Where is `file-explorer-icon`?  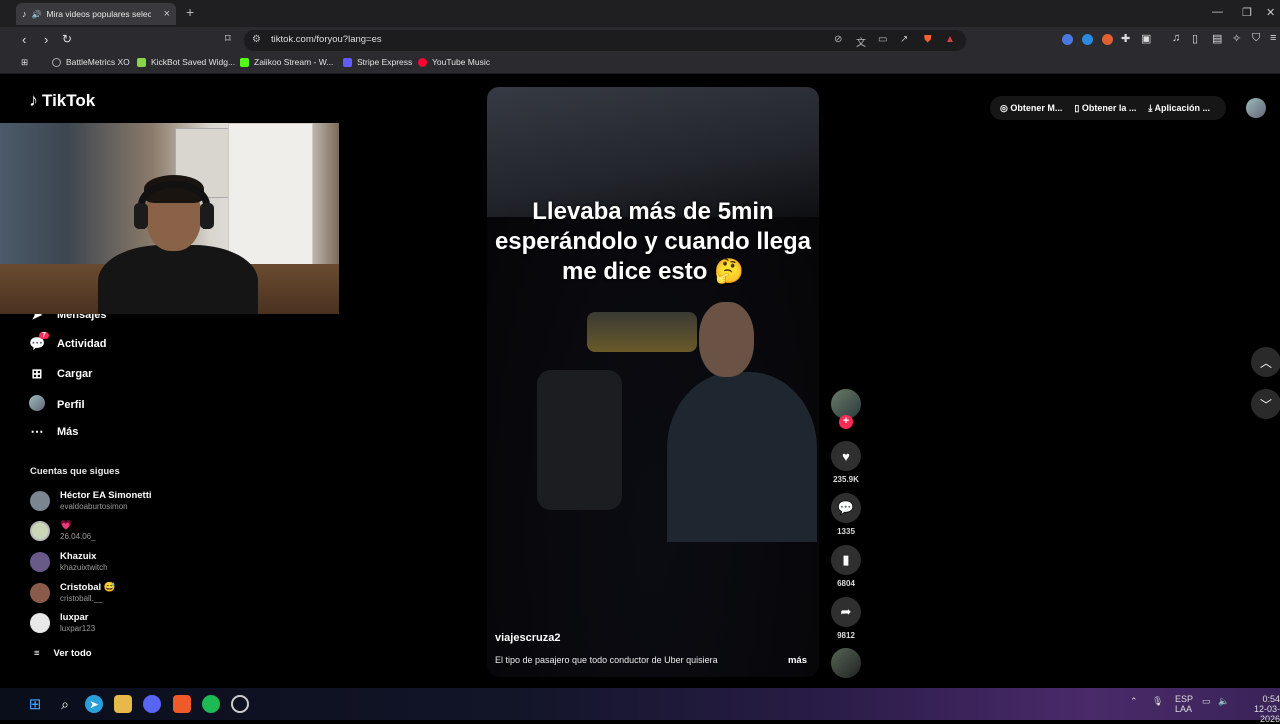
file-explorer-icon is located at coordinates (123, 704).